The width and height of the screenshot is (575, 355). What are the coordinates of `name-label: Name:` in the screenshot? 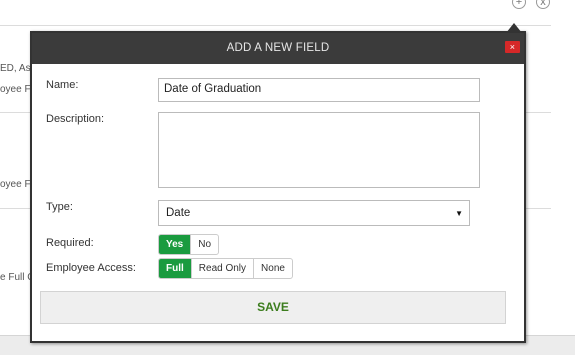 It's located at (62, 85).